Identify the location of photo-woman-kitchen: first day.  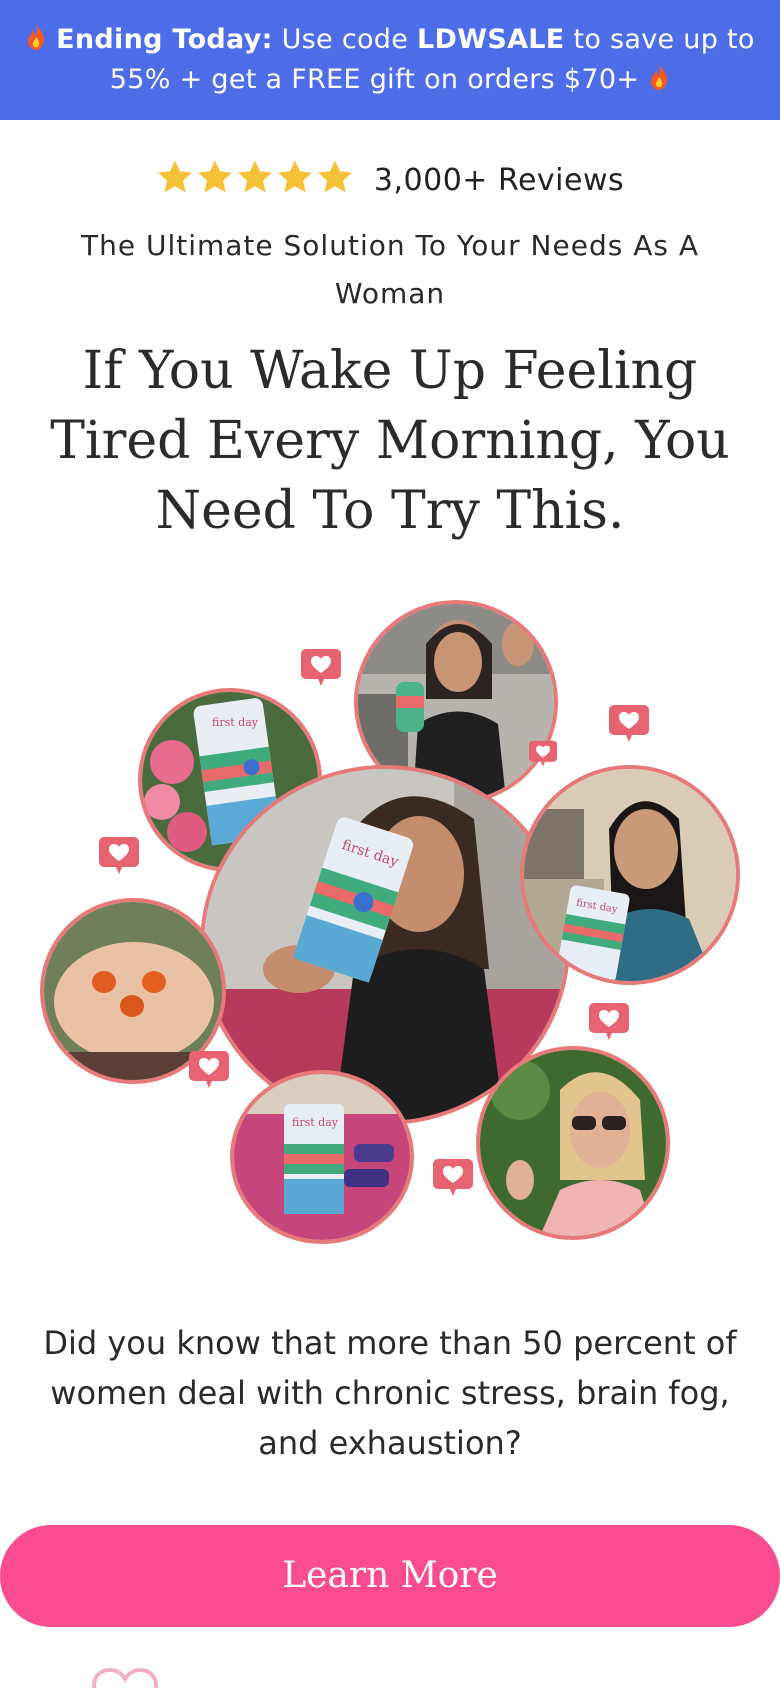
(630, 875).